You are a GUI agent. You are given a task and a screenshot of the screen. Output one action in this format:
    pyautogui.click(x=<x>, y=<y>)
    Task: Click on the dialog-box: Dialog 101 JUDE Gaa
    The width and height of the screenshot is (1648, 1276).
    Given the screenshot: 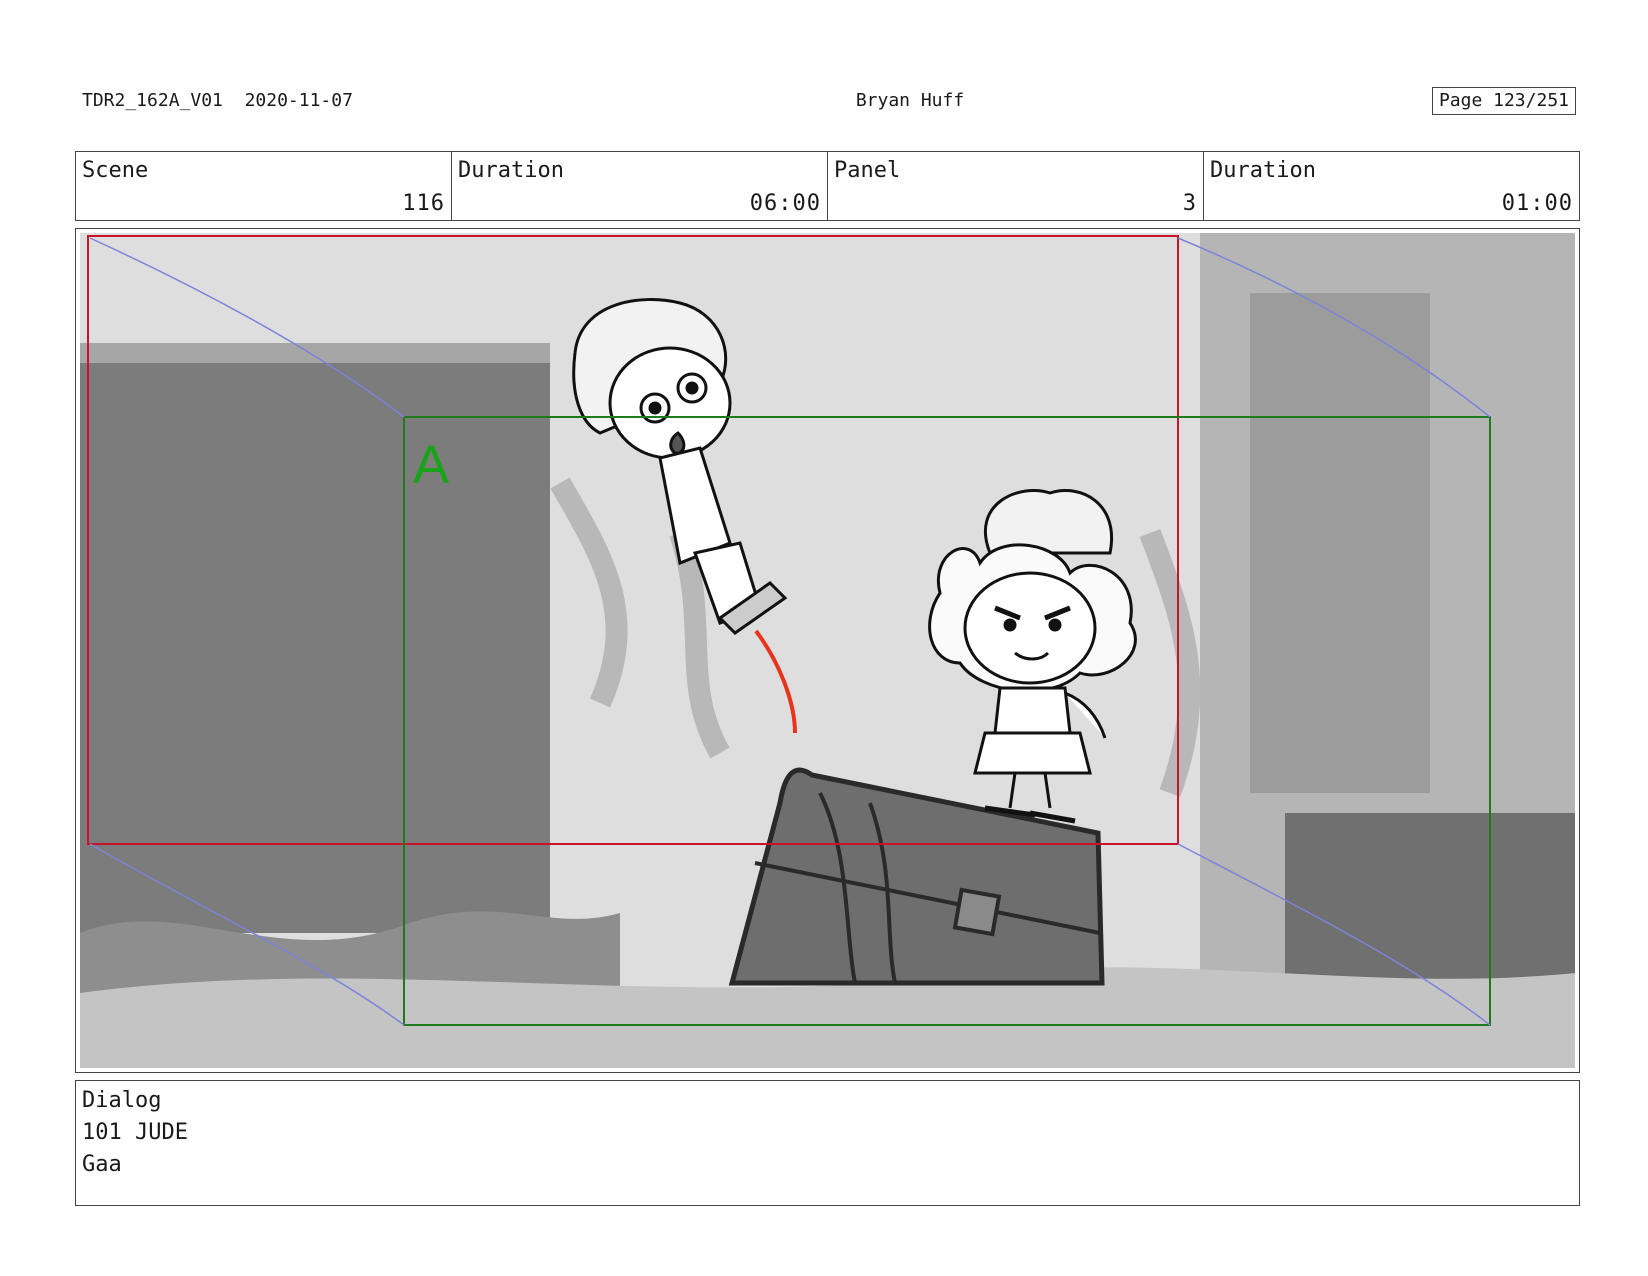 What is the action you would take?
    pyautogui.click(x=827, y=1143)
    